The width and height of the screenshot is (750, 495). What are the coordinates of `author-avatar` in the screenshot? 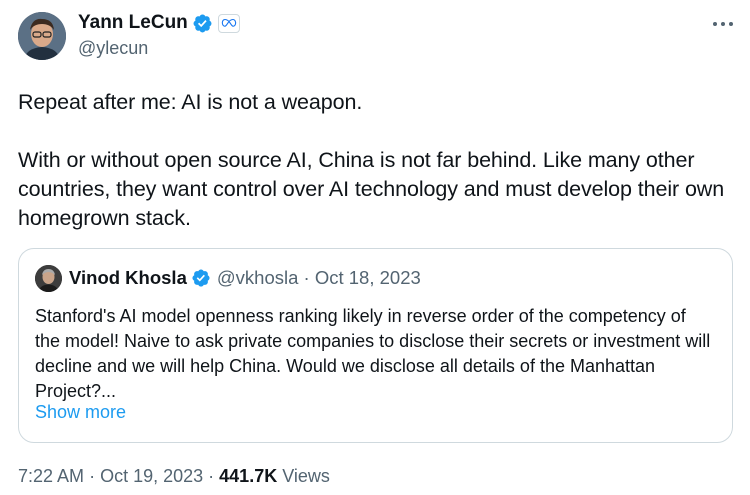 It's located at (42, 36).